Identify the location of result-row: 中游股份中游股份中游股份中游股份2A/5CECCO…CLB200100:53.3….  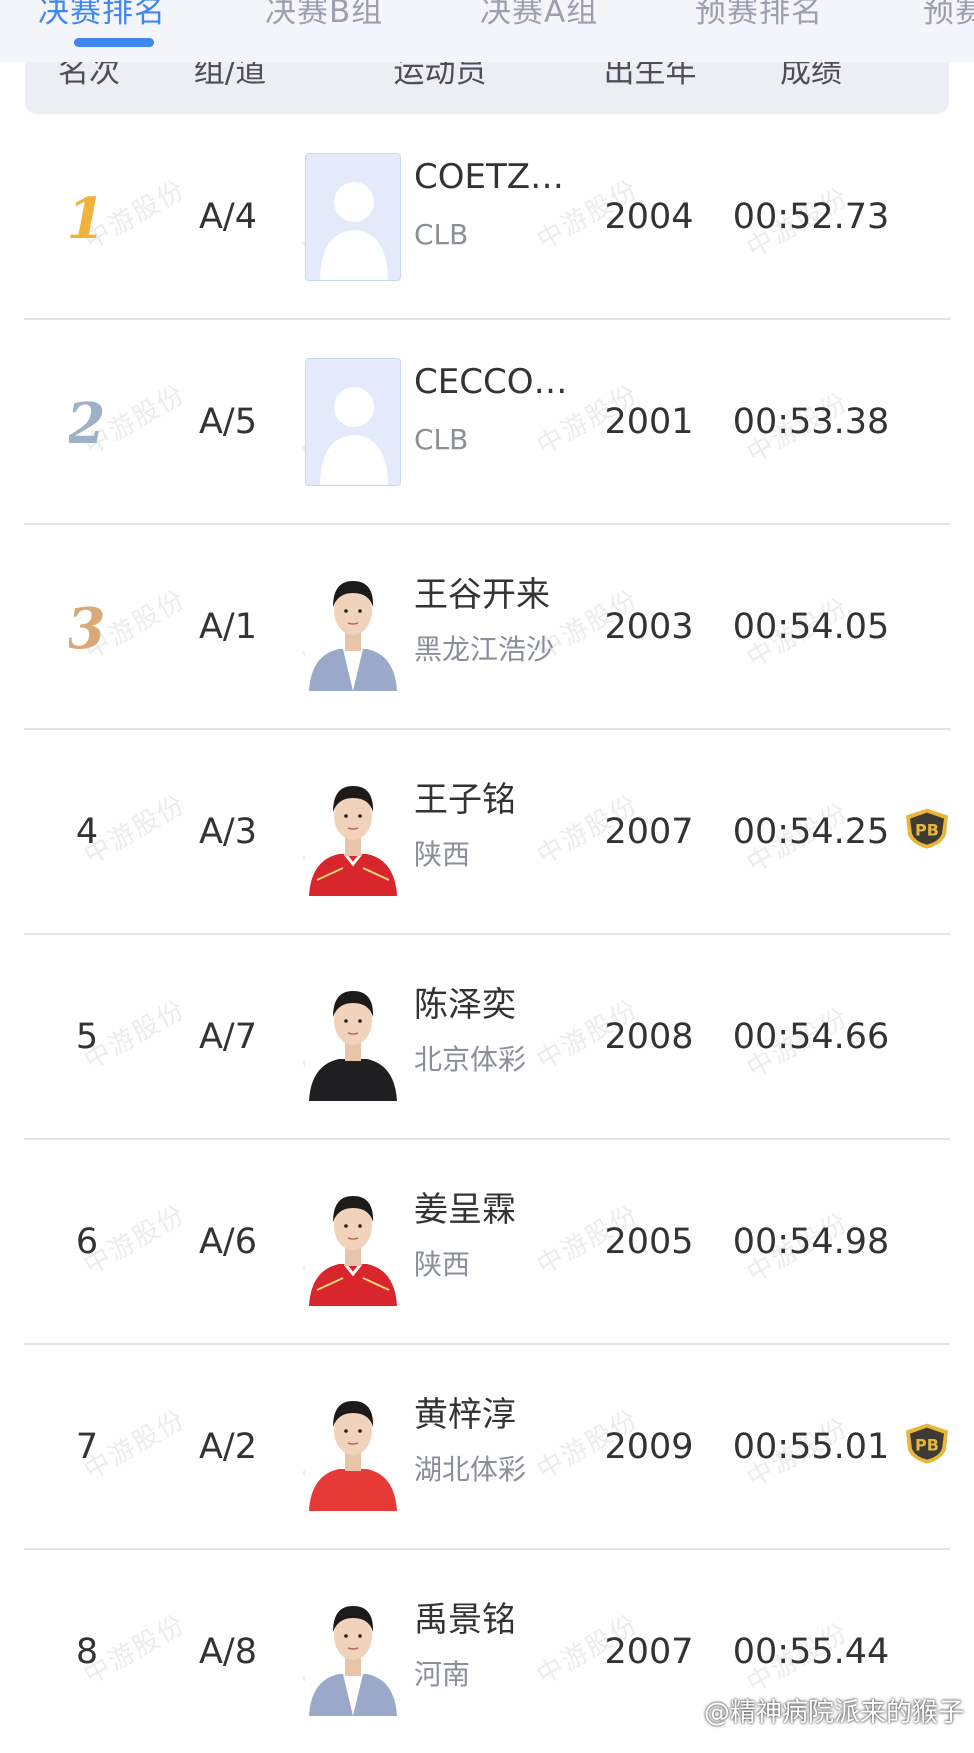
(487, 422).